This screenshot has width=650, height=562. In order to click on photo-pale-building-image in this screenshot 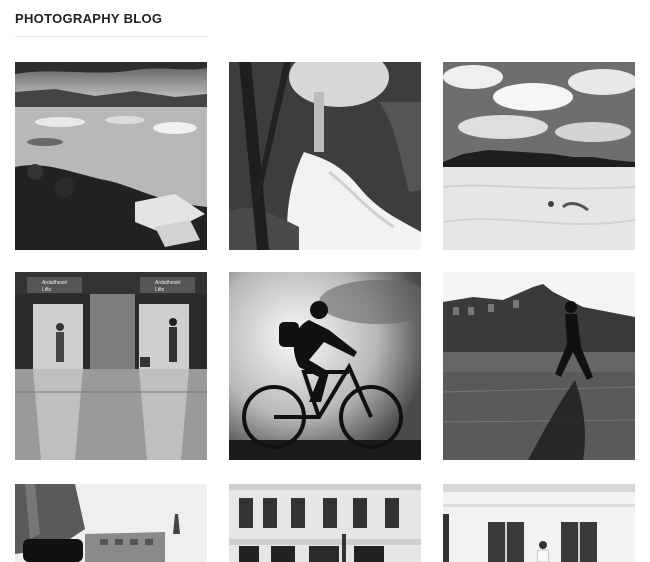, I will do `click(539, 523)`.